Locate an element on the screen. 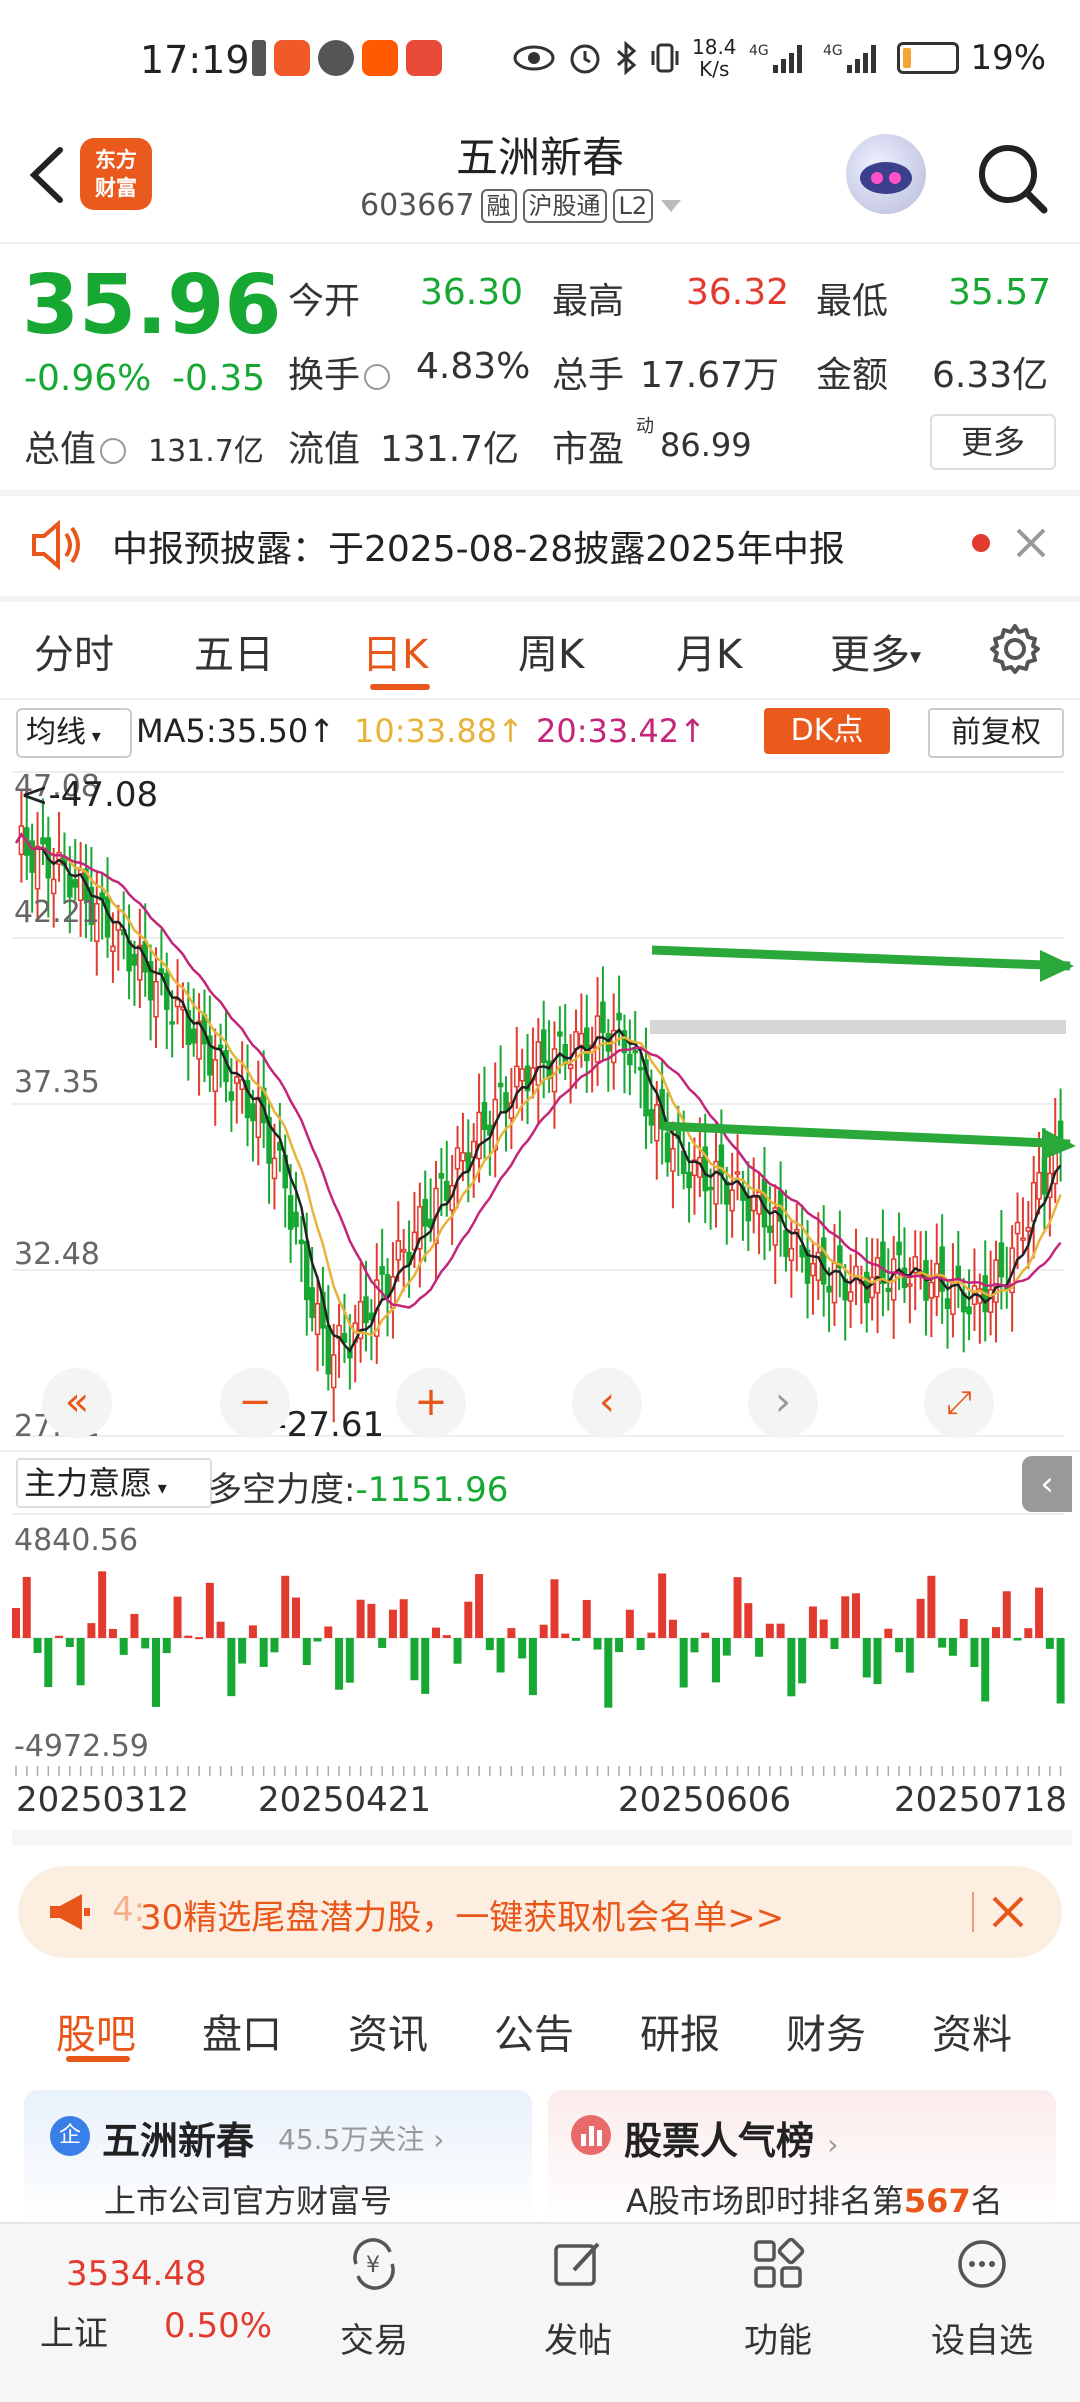  high-label: 最高 is located at coordinates (588, 301).